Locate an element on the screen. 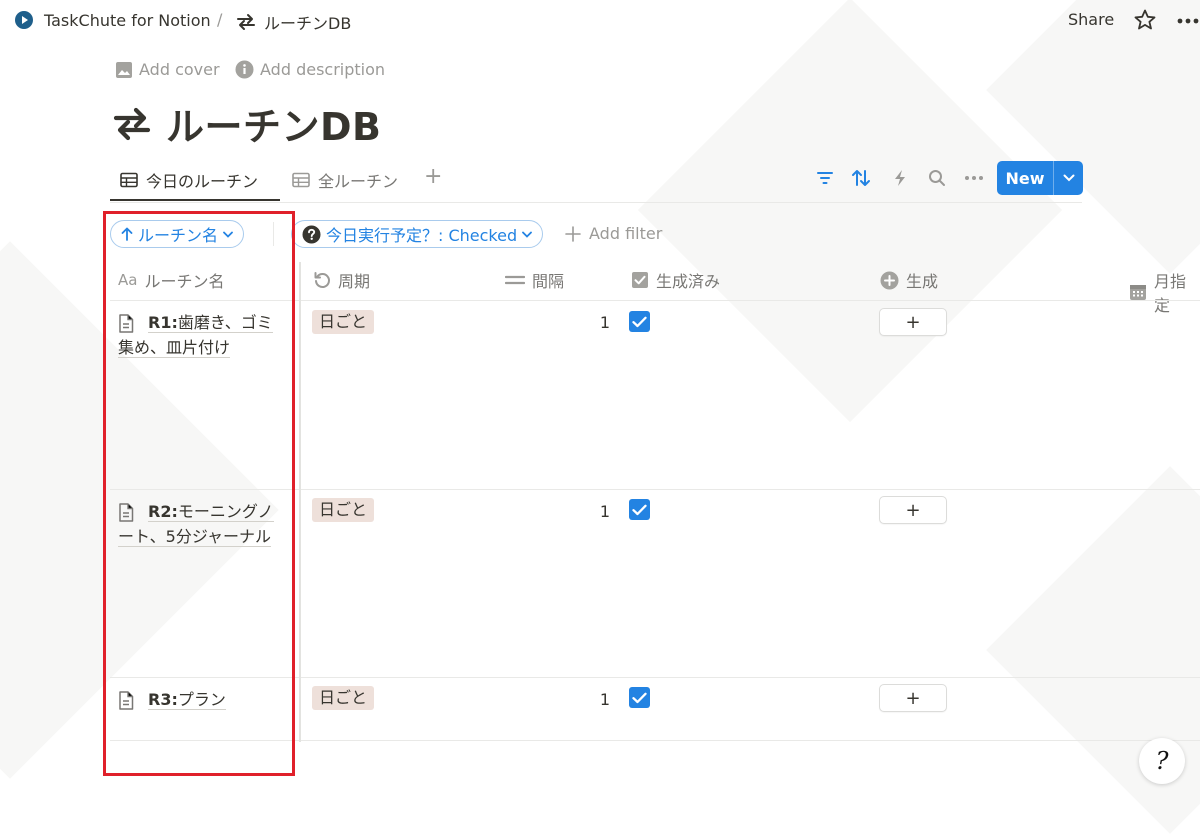 The width and height of the screenshot is (1200, 834). tab-all-routines: 全ルーチン is located at coordinates (345, 180).